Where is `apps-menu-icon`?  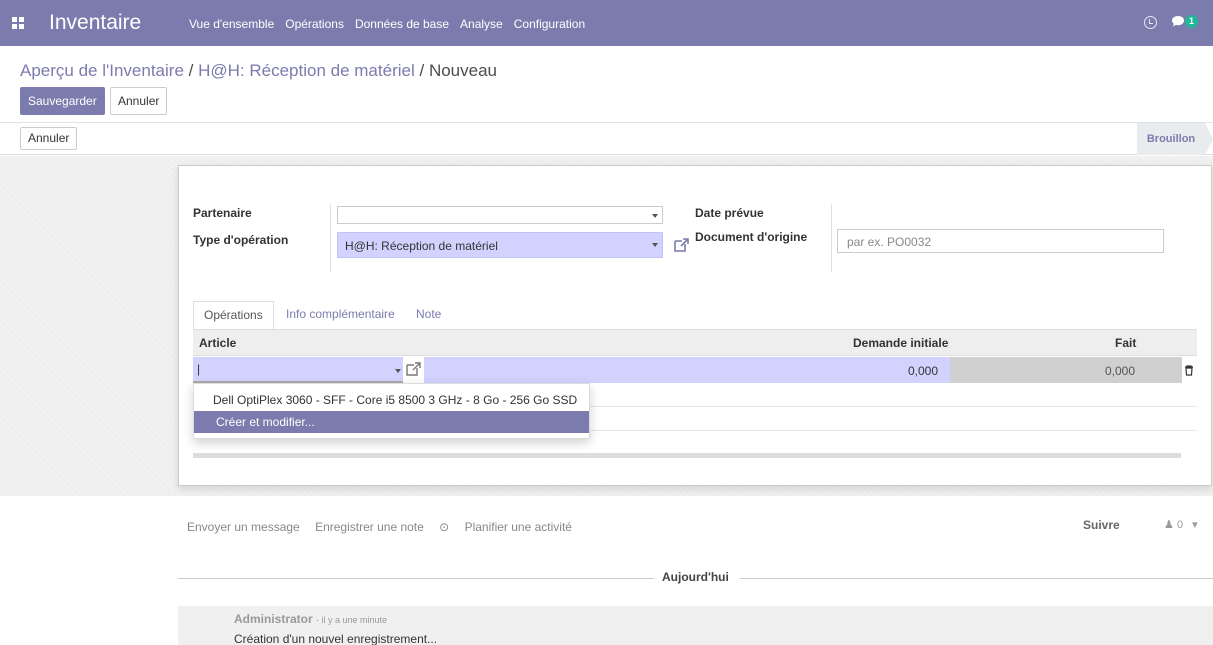 apps-menu-icon is located at coordinates (18, 23).